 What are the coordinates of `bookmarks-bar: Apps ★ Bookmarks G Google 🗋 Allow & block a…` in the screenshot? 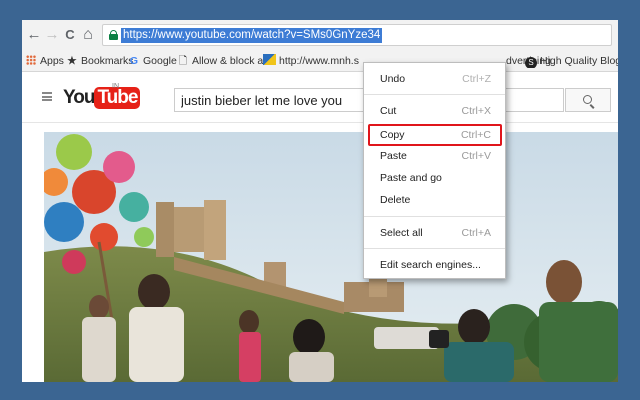 It's located at (320, 61).